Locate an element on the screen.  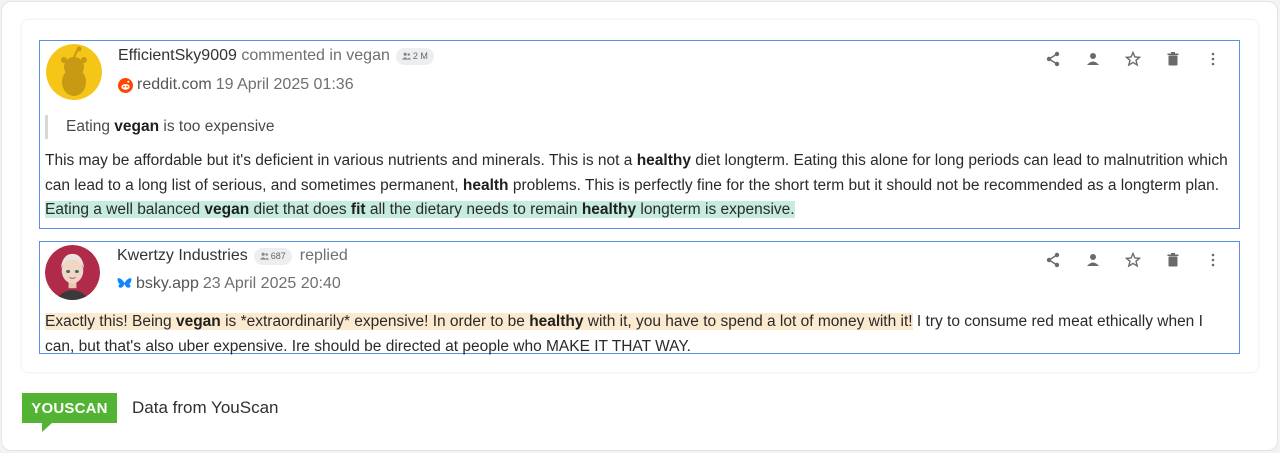
post-meta: reddit.com 19 April 2025 01:36 is located at coordinates (236, 85).